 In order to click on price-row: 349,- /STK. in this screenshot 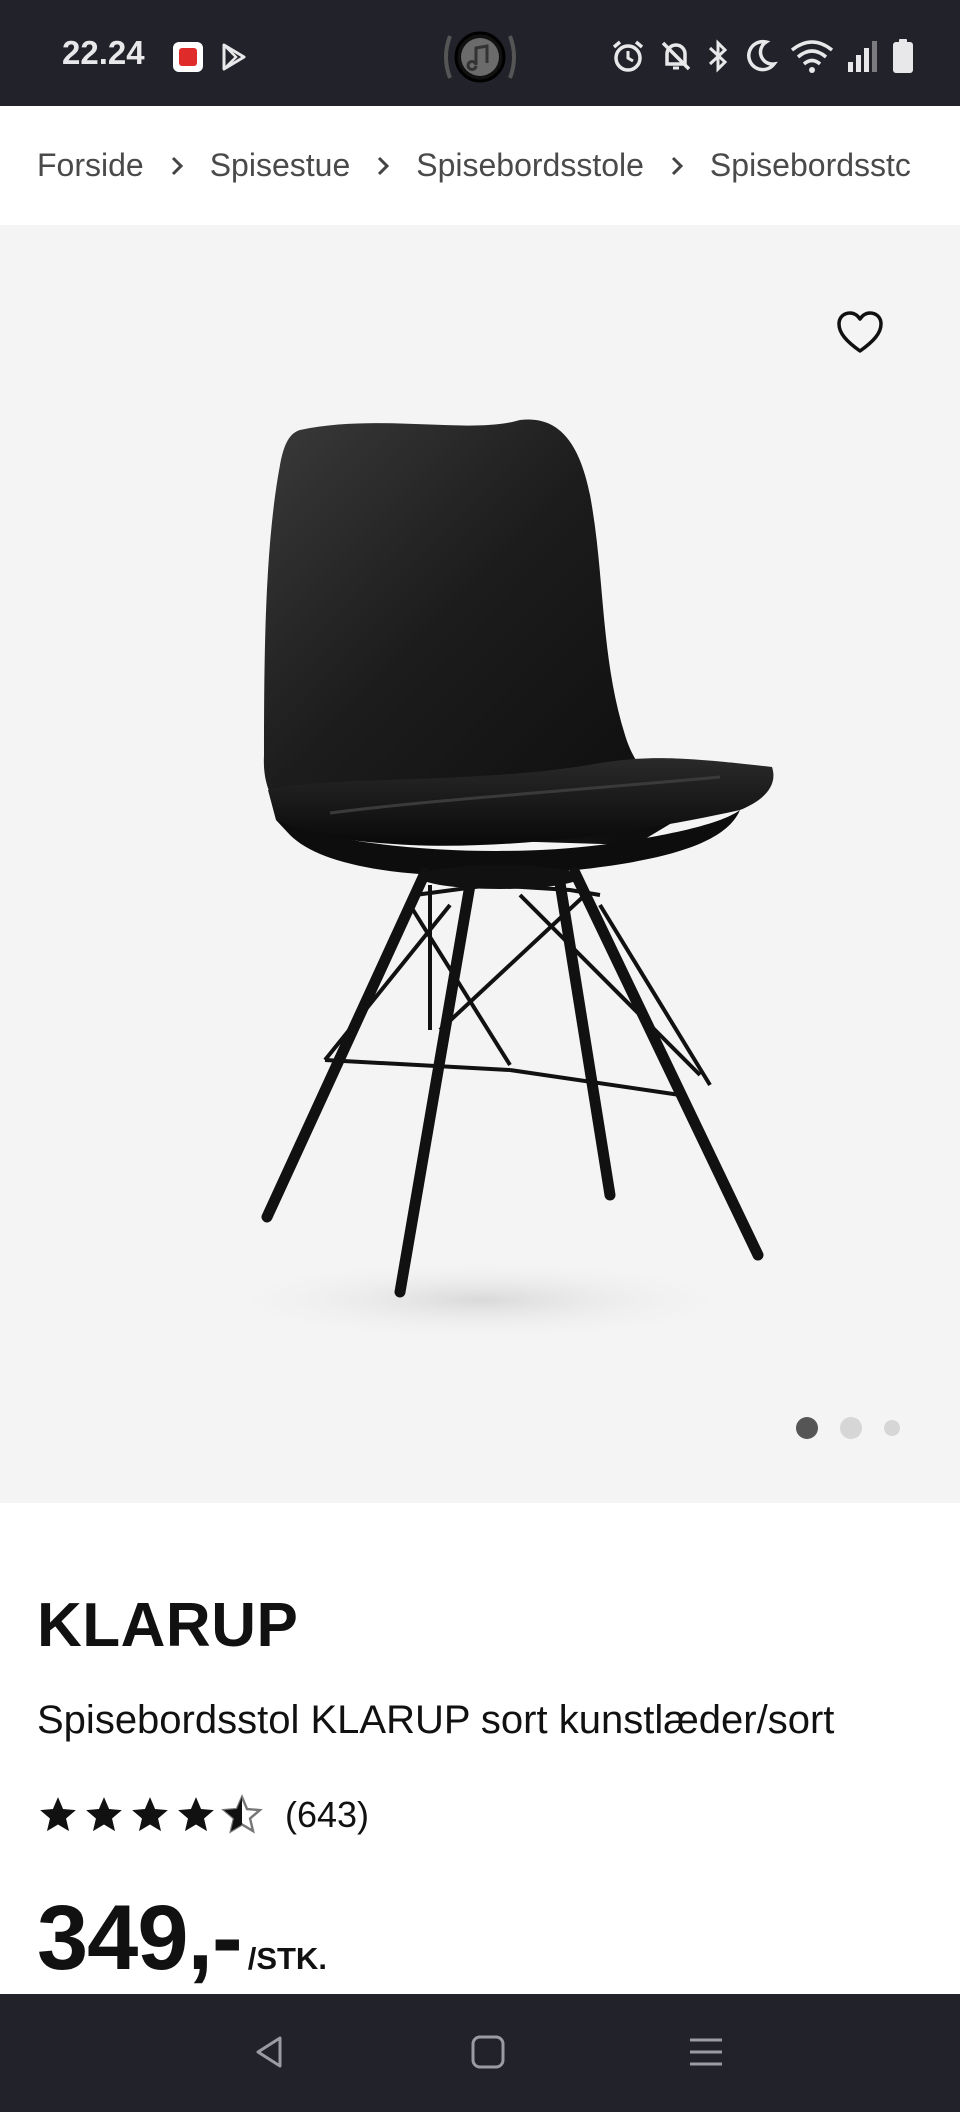, I will do `click(182, 1938)`.